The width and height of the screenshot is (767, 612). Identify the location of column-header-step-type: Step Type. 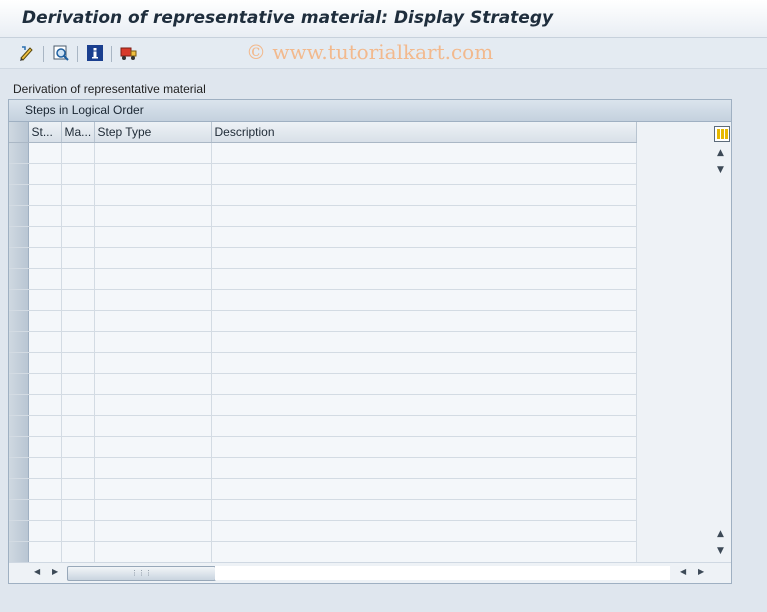
(153, 132).